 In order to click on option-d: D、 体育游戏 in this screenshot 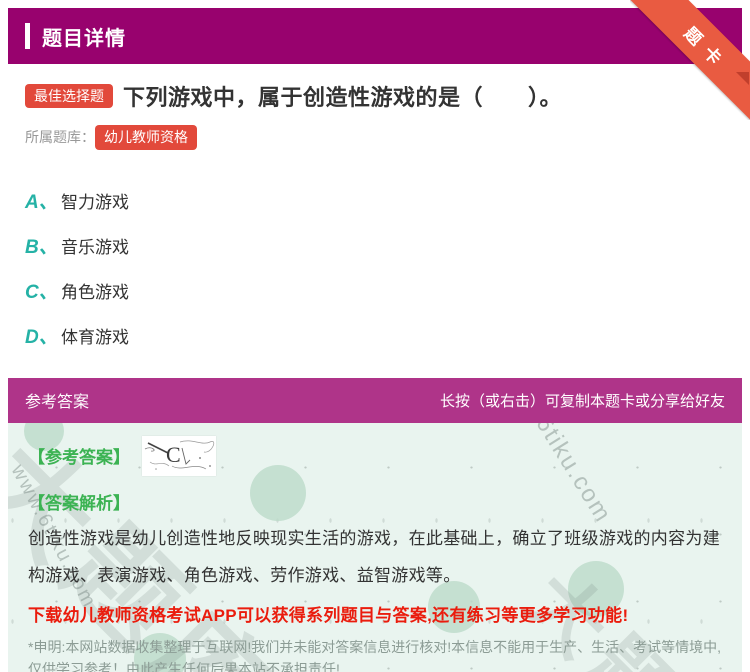, I will do `click(379, 335)`.